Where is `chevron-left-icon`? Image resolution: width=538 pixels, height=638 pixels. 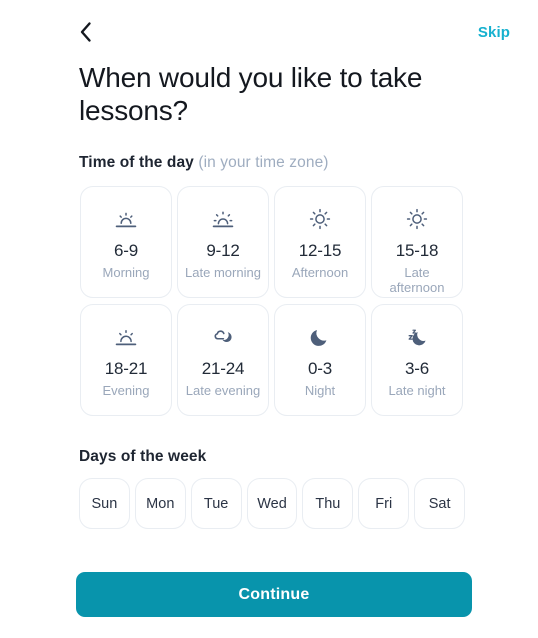
chevron-left-icon is located at coordinates (85, 32).